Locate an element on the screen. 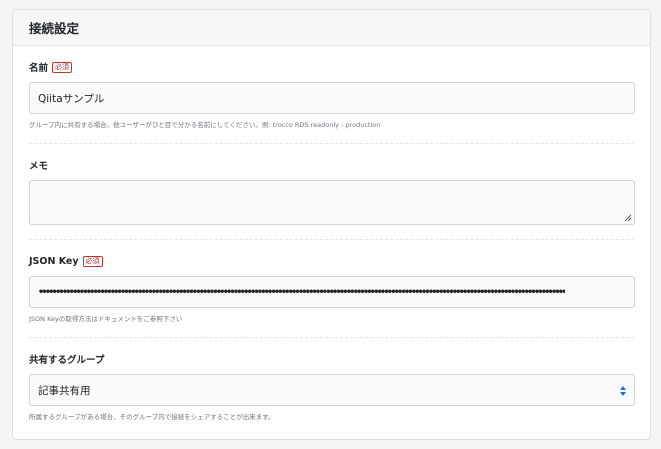 The height and width of the screenshot is (449, 661). select-arrows-icon is located at coordinates (623, 391).